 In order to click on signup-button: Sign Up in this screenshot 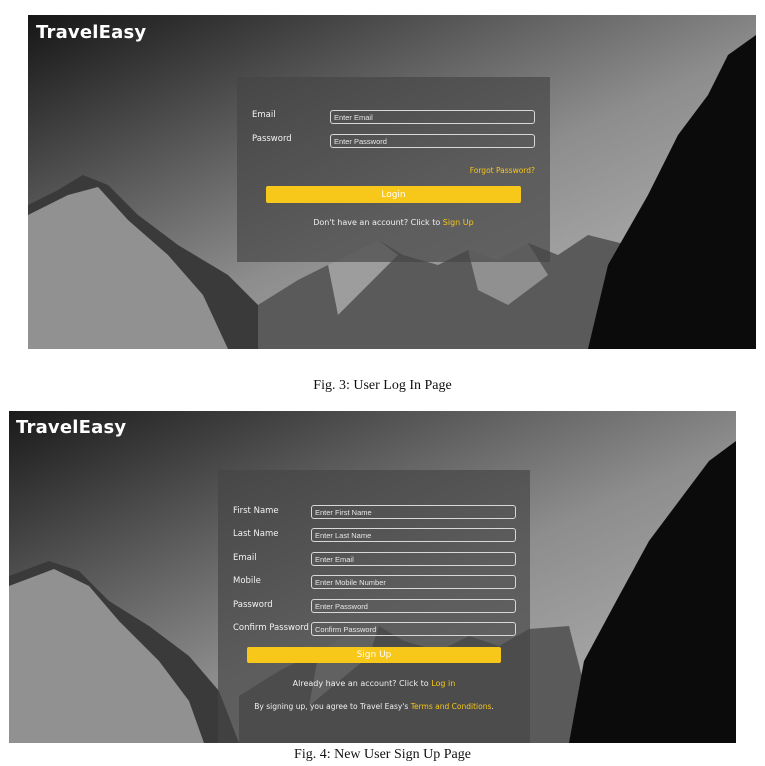, I will do `click(374, 655)`.